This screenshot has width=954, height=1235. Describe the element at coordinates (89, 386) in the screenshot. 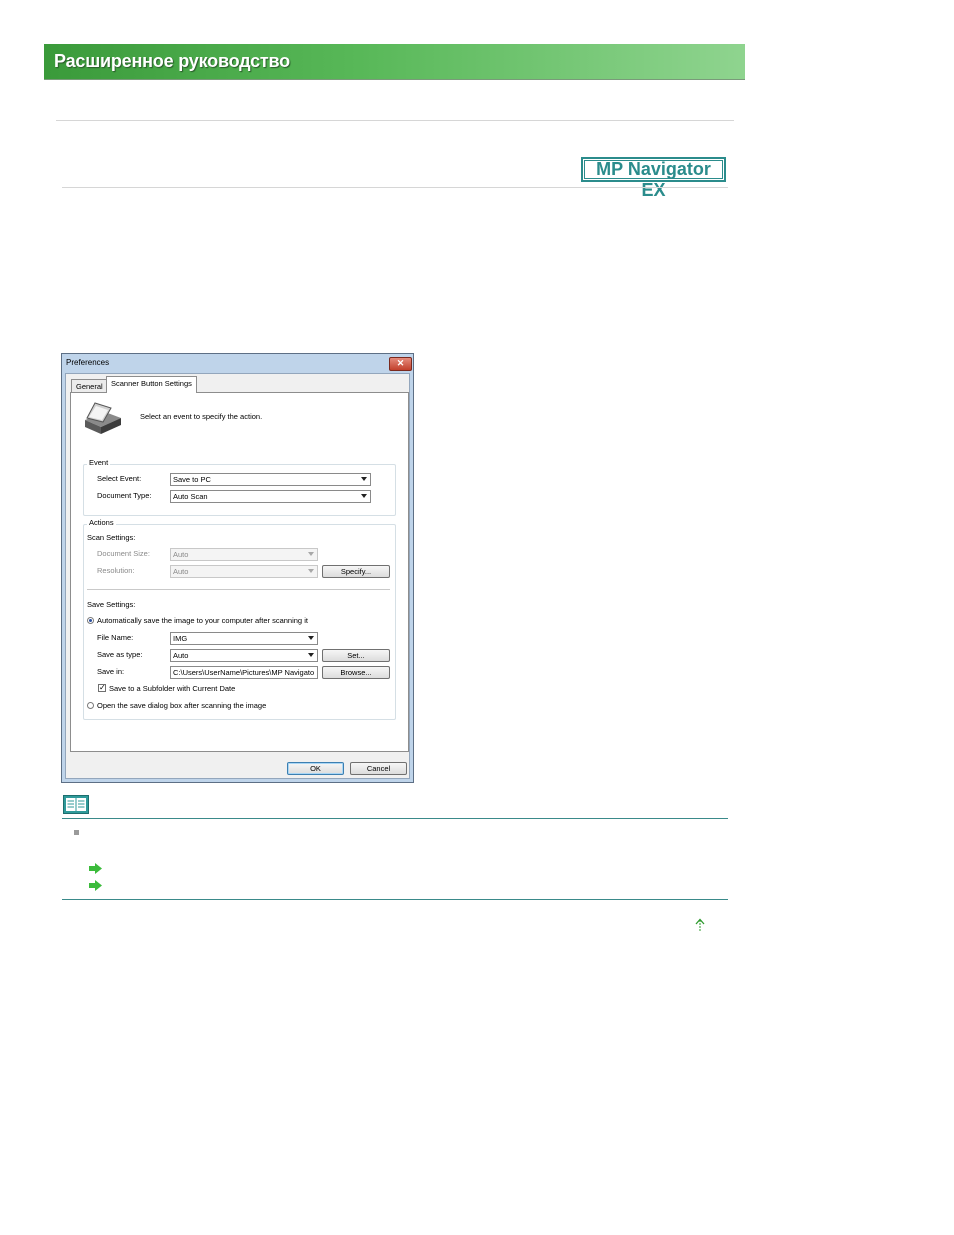

I see `tab-general: General` at that location.